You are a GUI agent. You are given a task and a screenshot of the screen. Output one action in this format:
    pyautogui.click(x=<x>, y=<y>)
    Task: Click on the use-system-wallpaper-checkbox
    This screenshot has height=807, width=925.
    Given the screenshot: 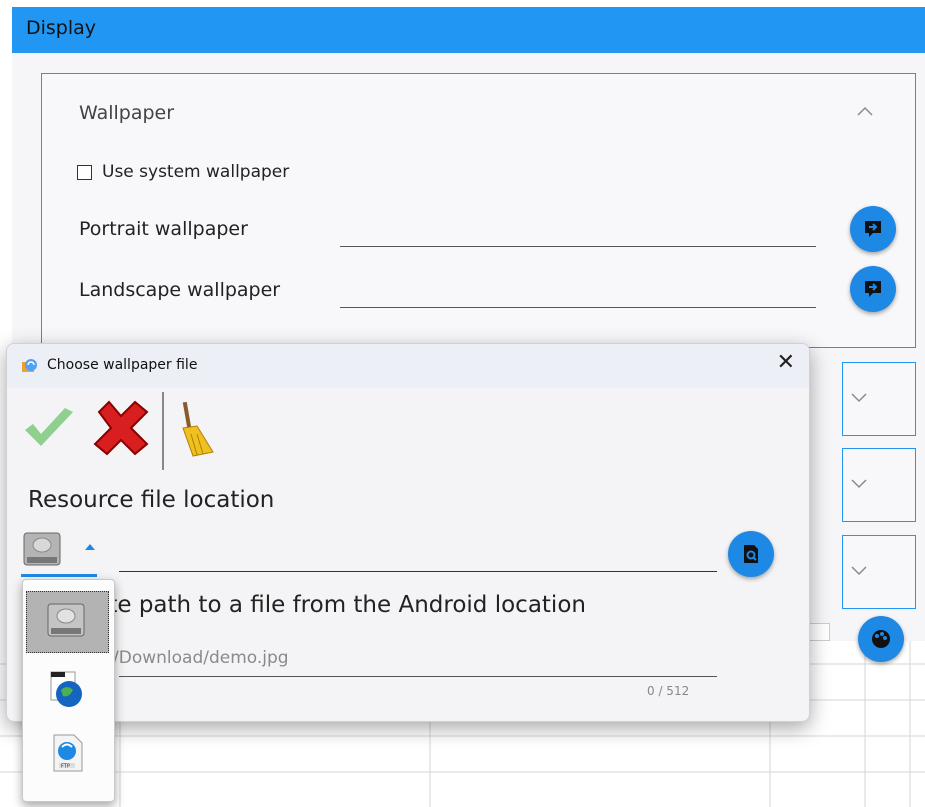 What is the action you would take?
    pyautogui.click(x=84, y=172)
    